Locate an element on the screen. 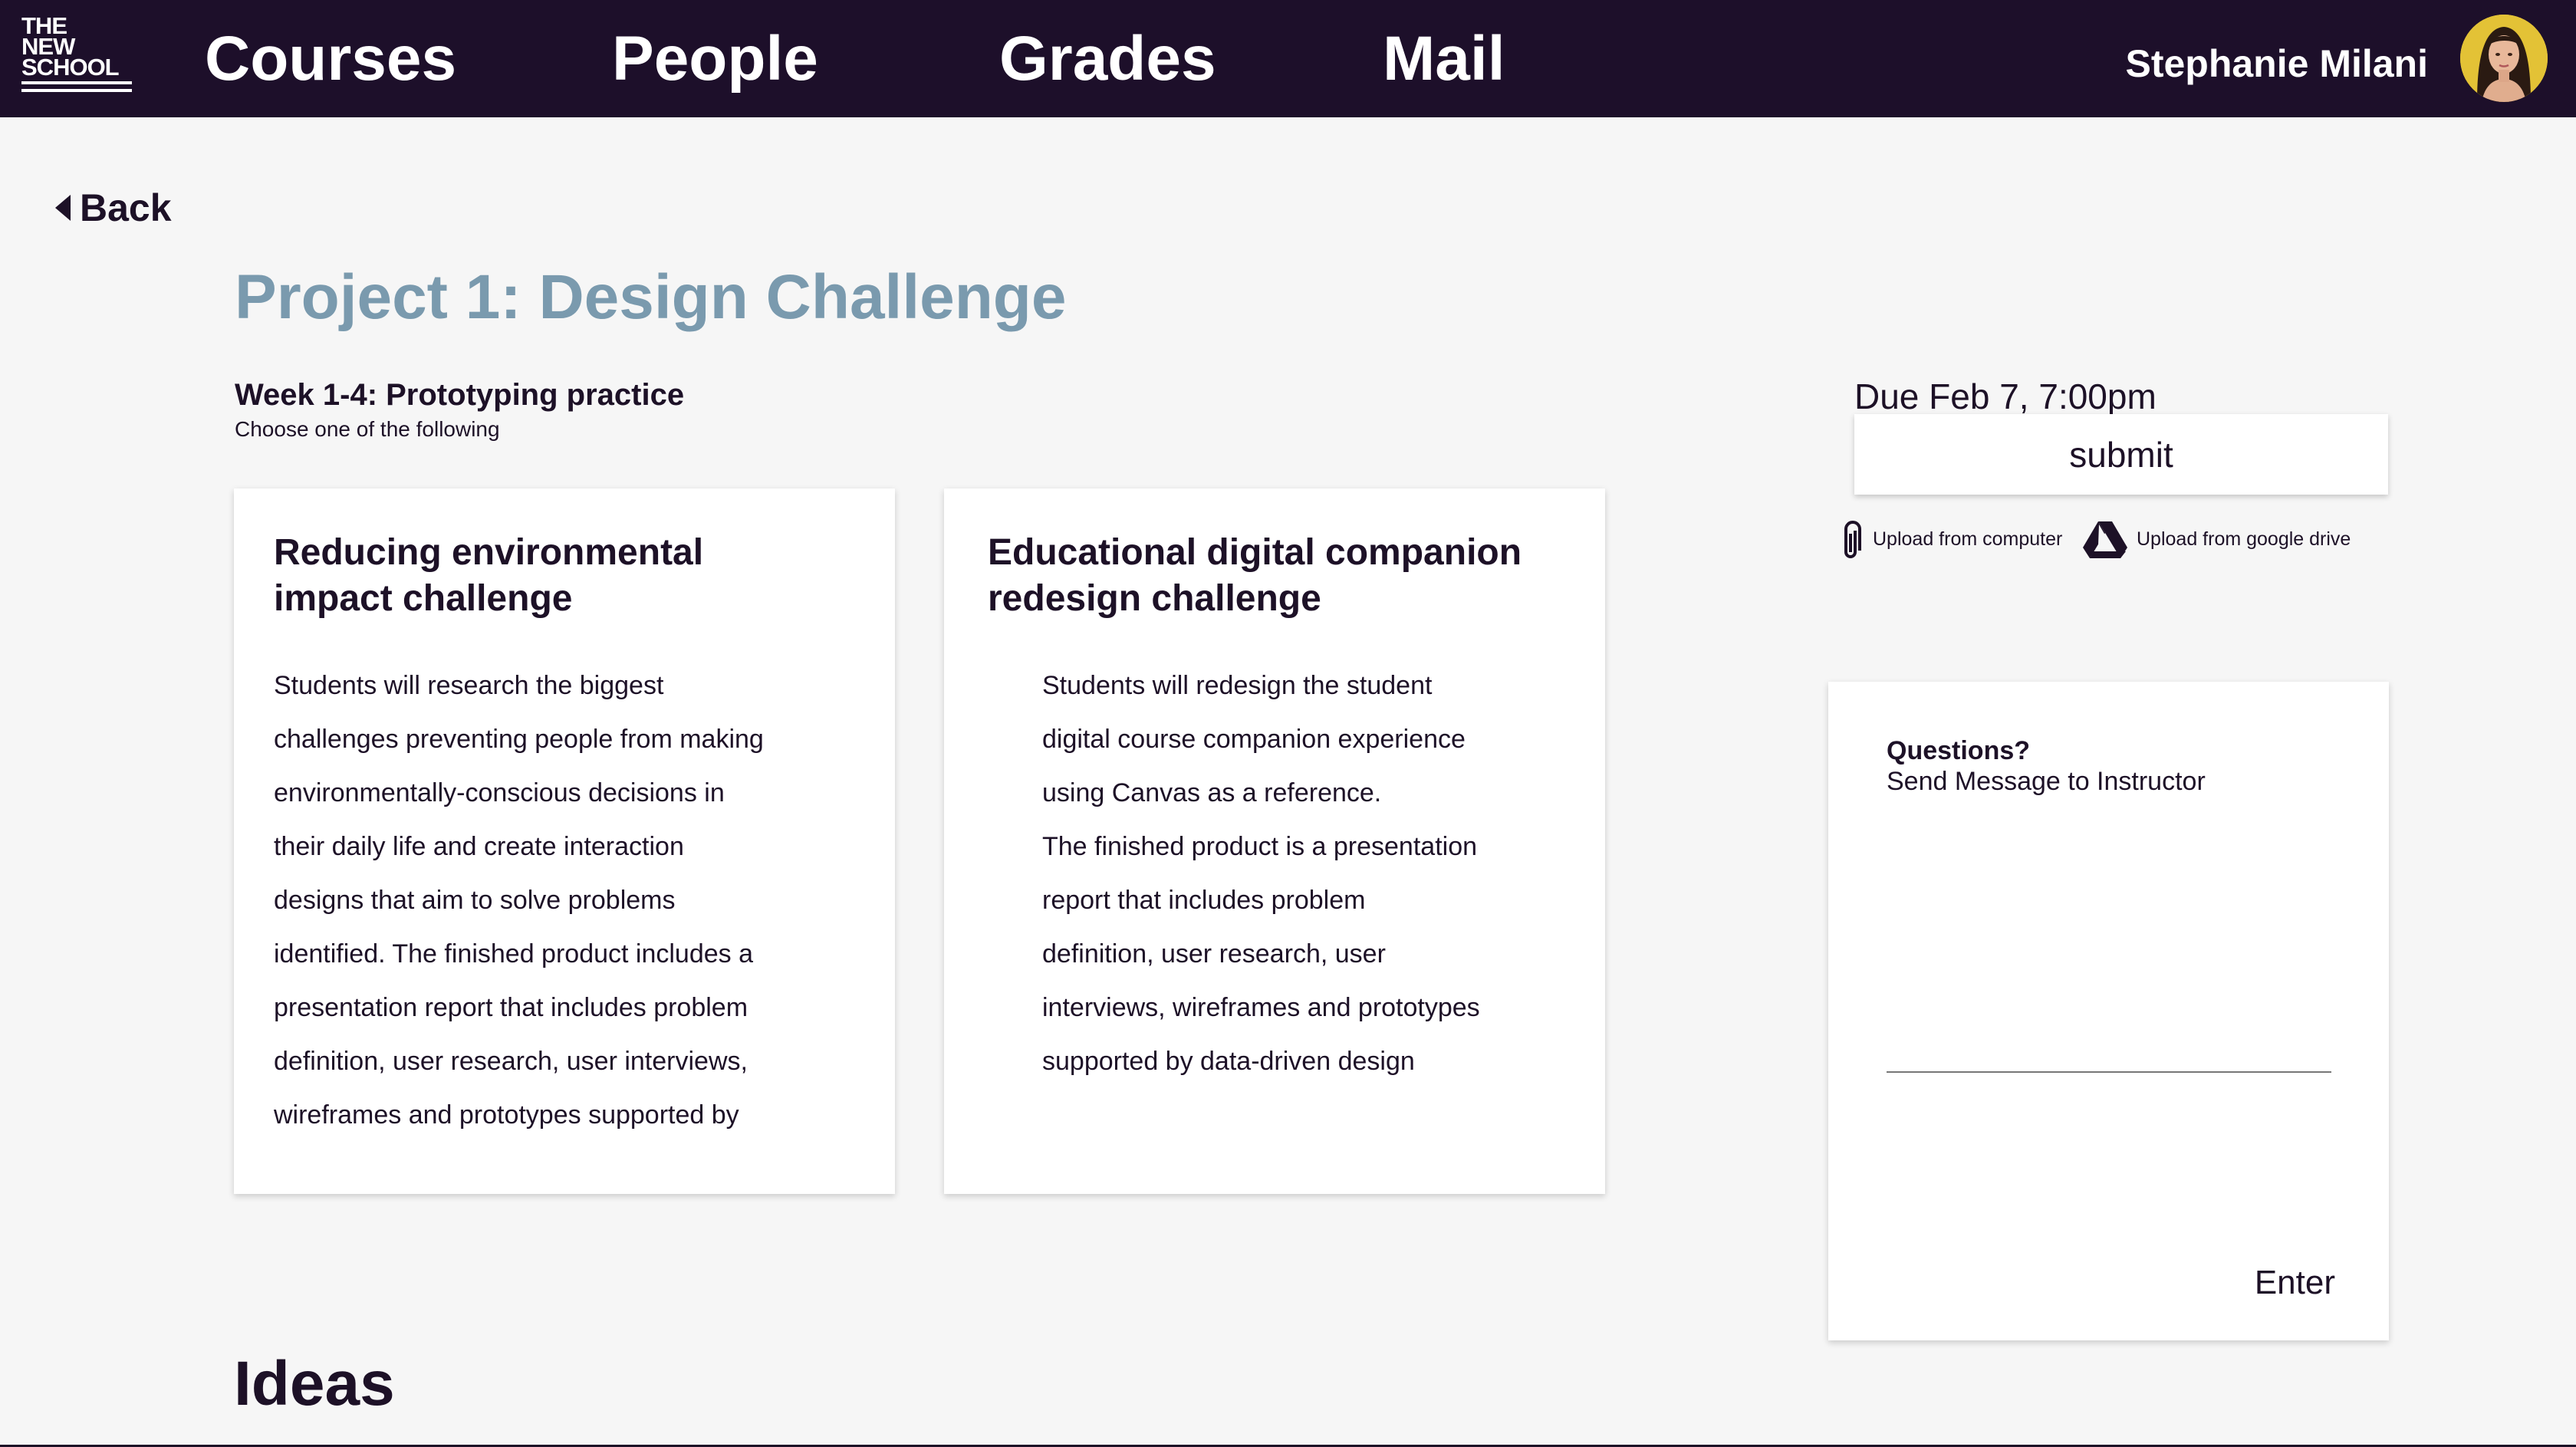 The height and width of the screenshot is (1447, 2576). back-arrow-icon is located at coordinates (63, 208).